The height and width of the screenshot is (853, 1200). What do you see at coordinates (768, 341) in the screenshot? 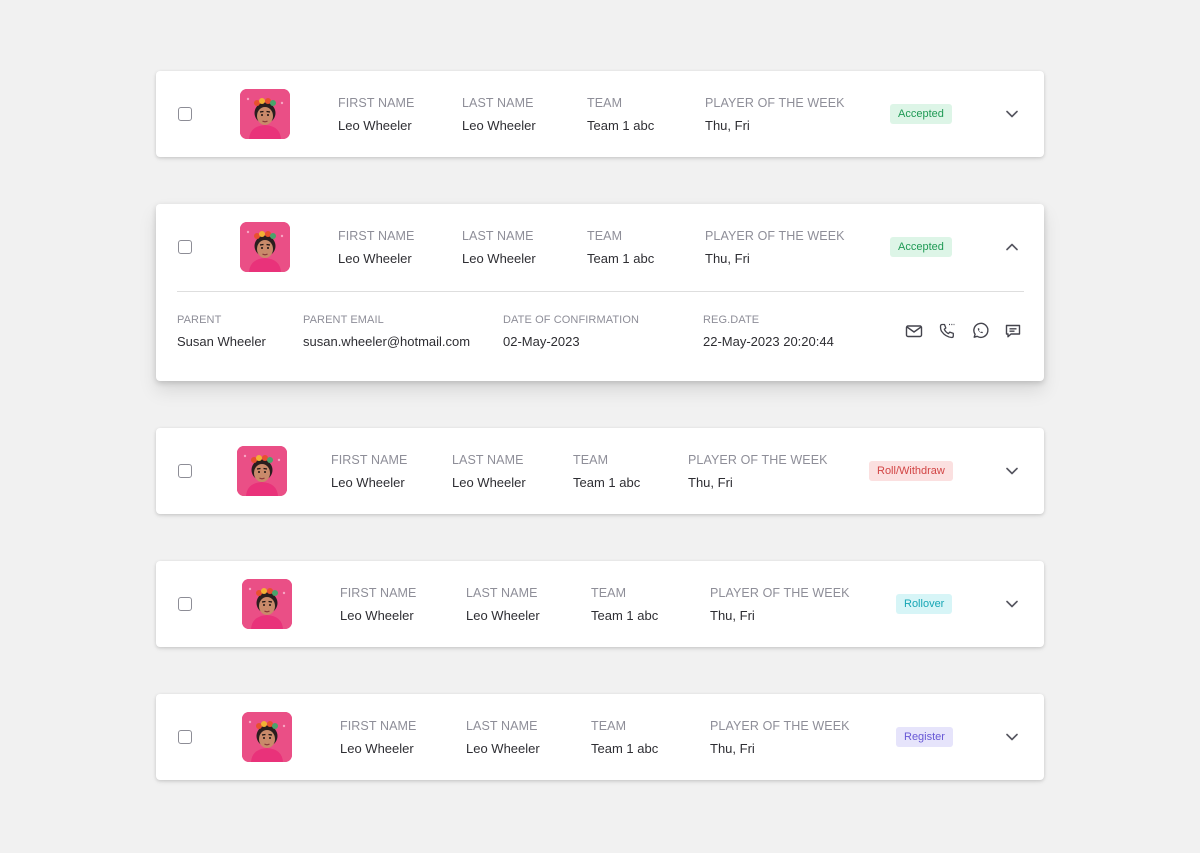
I see `reg-date-value: 22-May-2023 20:20:44` at bounding box center [768, 341].